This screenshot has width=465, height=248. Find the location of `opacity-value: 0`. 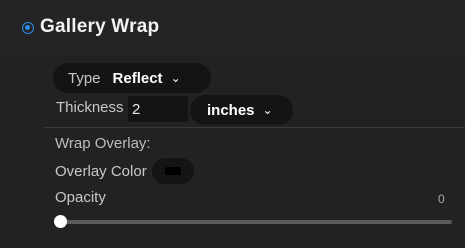

opacity-value: 0 is located at coordinates (441, 199).